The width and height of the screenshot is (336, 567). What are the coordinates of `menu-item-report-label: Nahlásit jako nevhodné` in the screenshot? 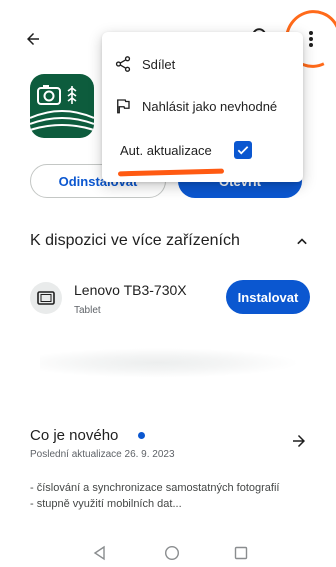 It's located at (210, 106).